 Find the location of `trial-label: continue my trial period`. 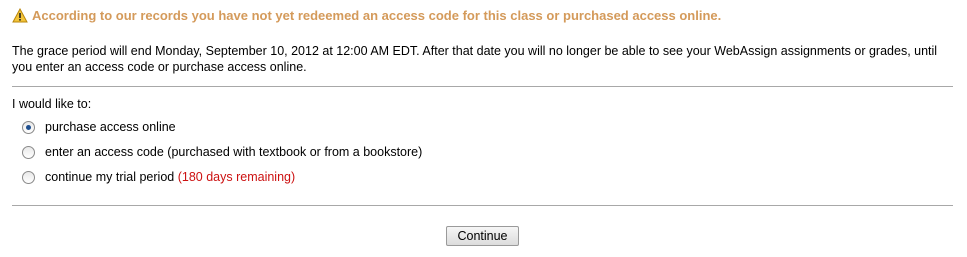

trial-label: continue my trial period is located at coordinates (110, 177).